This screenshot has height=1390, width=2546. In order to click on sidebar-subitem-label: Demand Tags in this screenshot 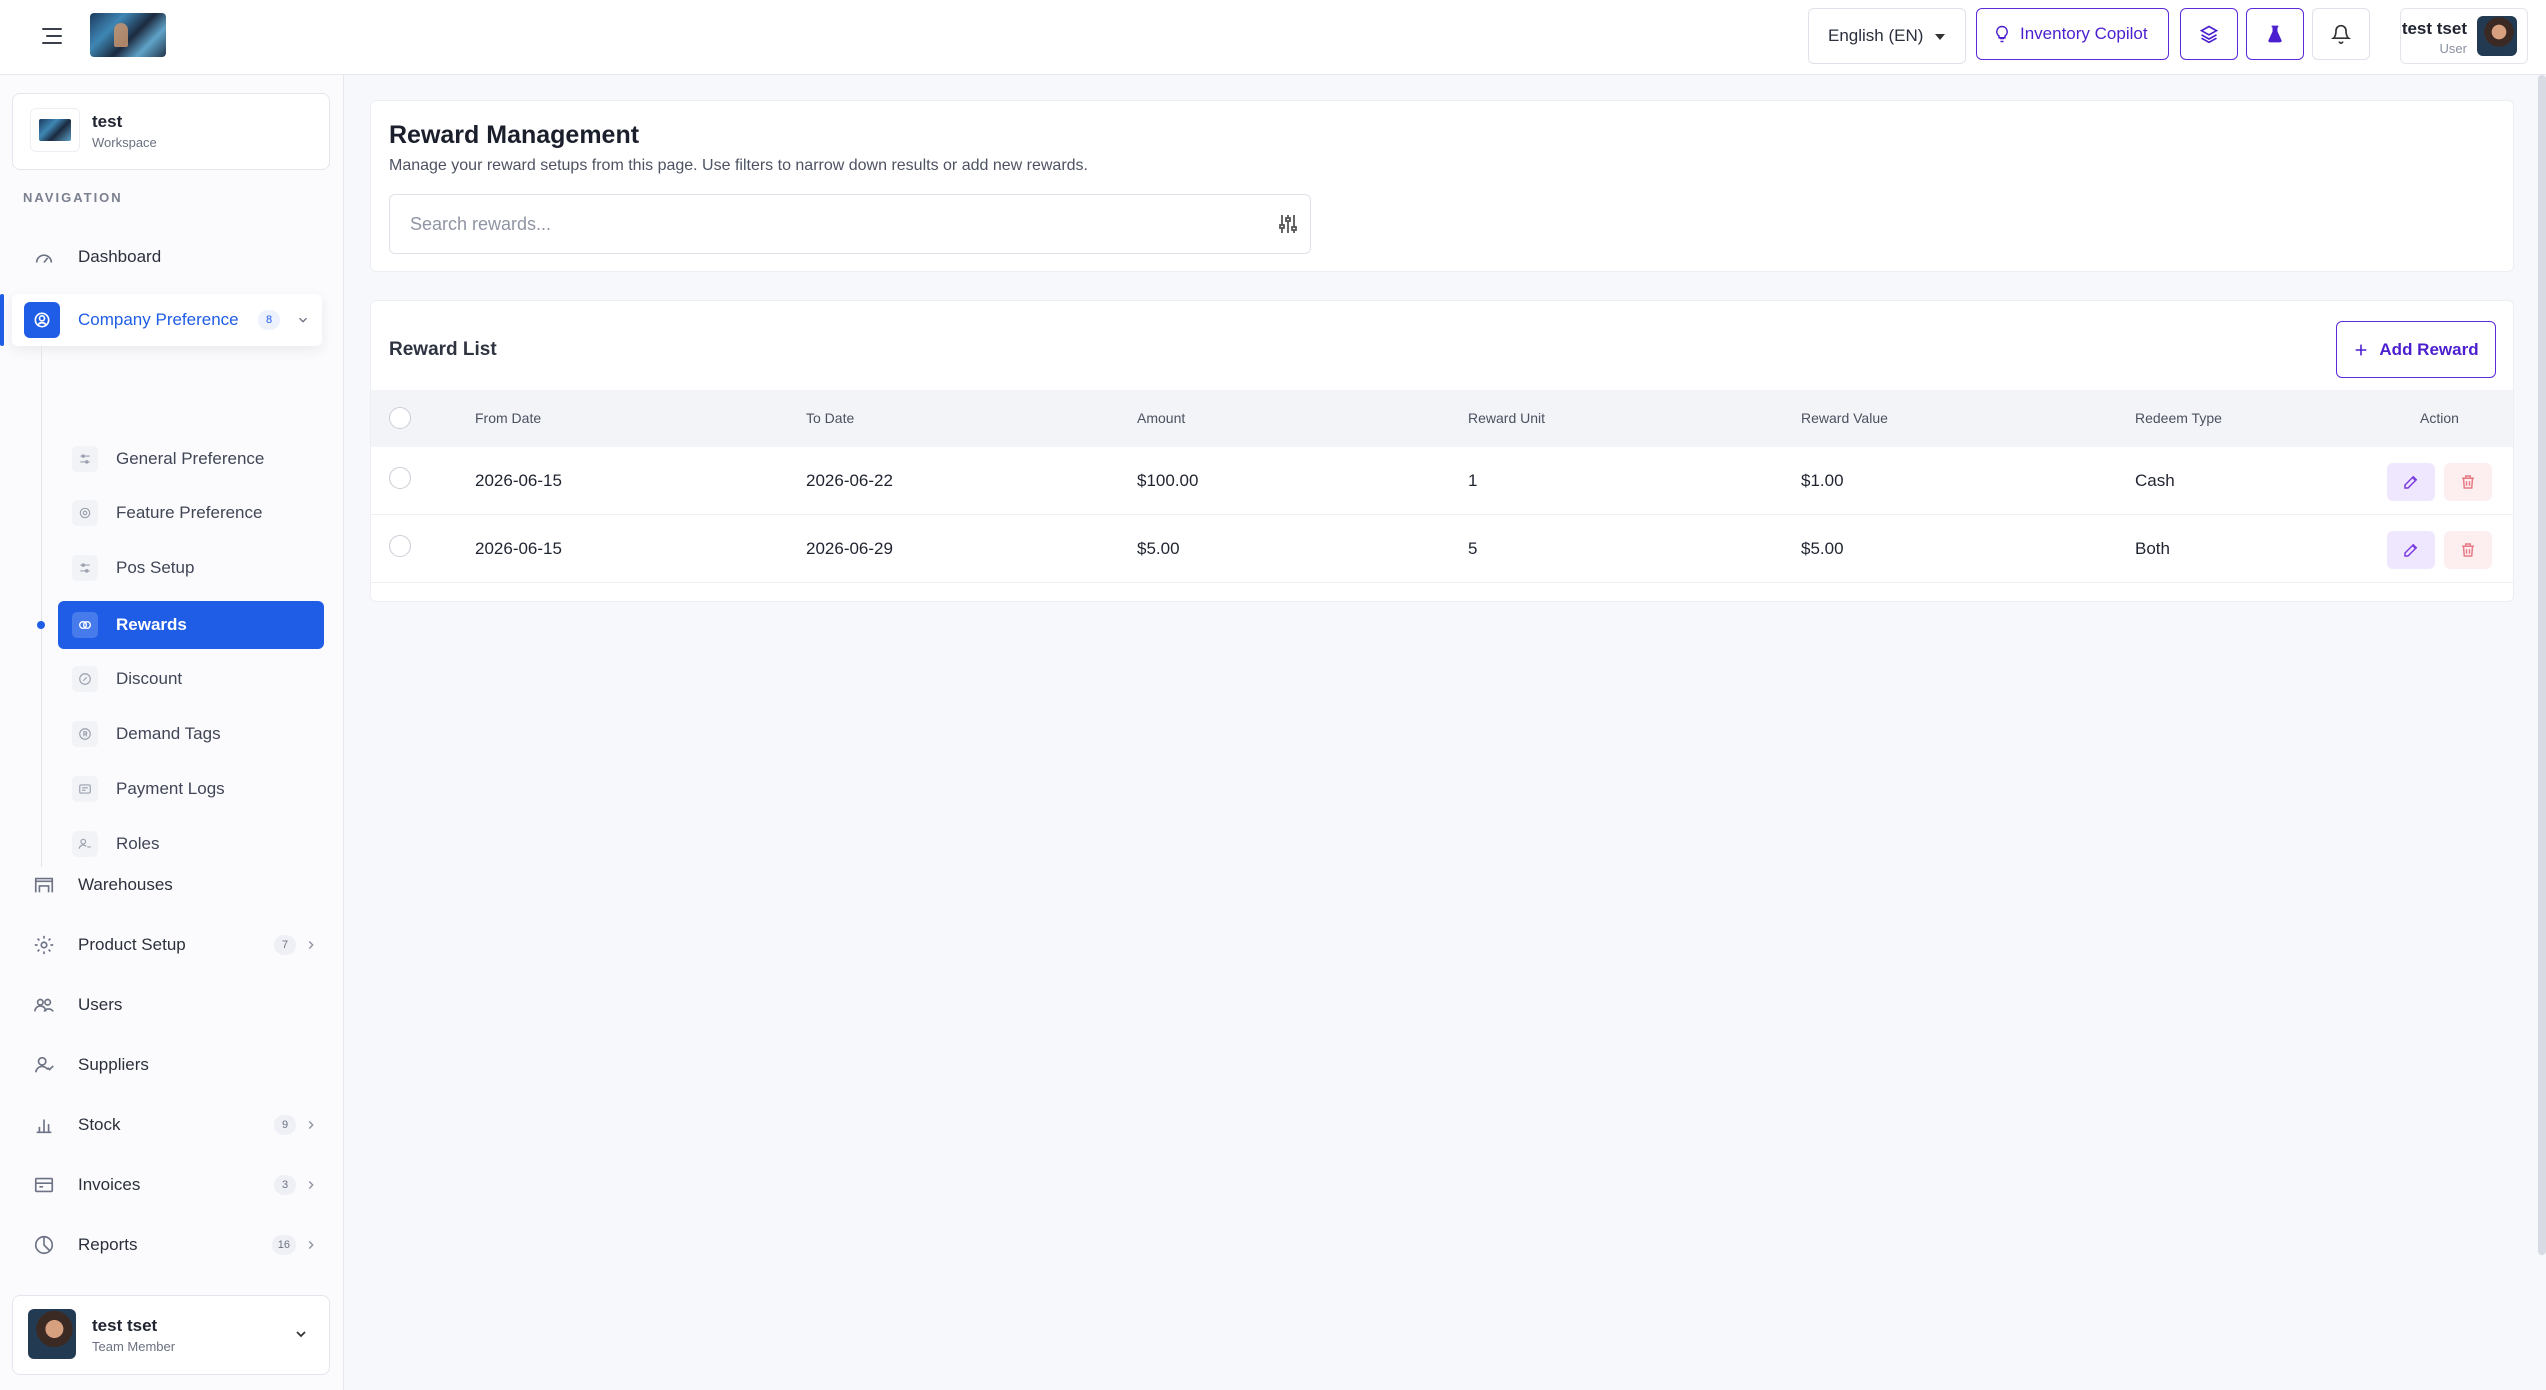, I will do `click(168, 733)`.